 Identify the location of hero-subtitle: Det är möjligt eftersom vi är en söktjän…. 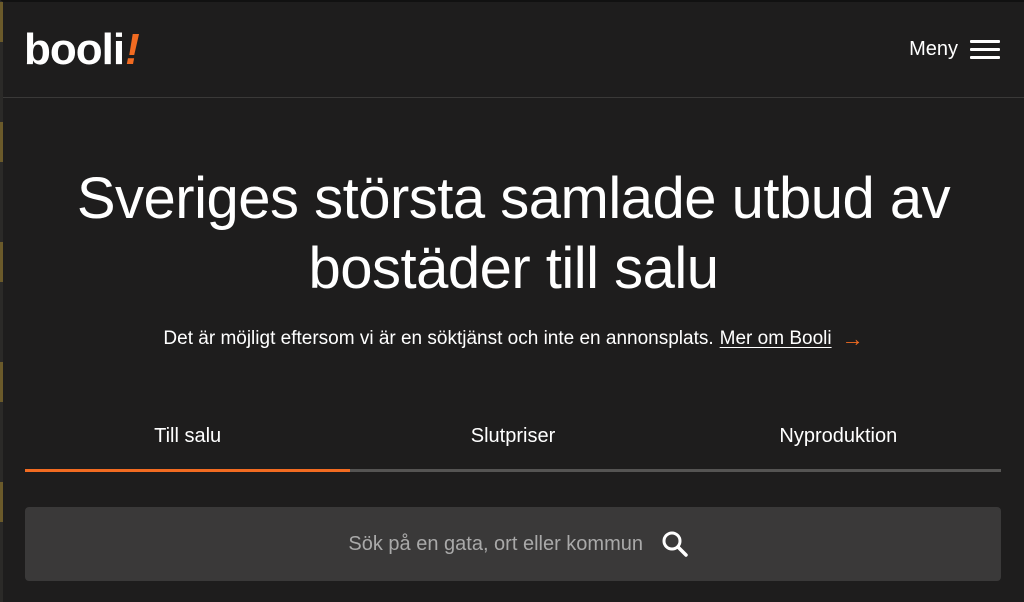
(438, 338).